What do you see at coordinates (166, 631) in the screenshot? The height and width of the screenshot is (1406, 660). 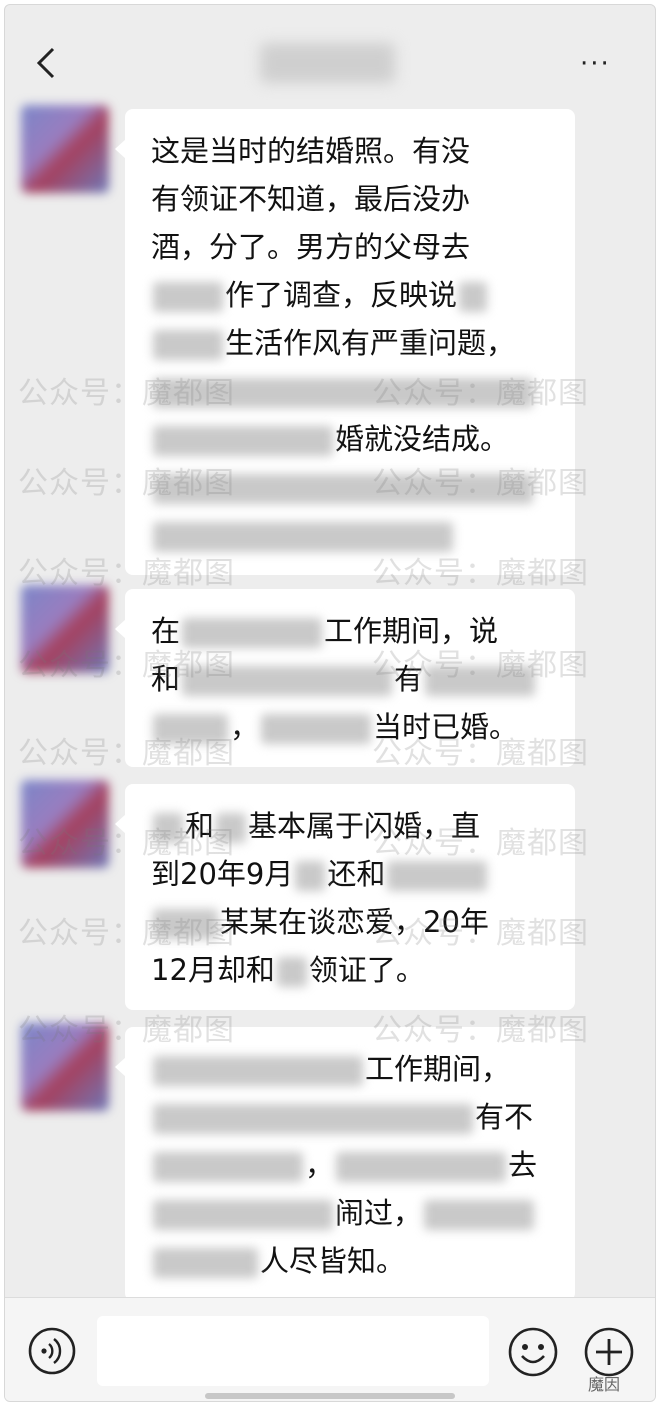 I see `message-text: 在` at bounding box center [166, 631].